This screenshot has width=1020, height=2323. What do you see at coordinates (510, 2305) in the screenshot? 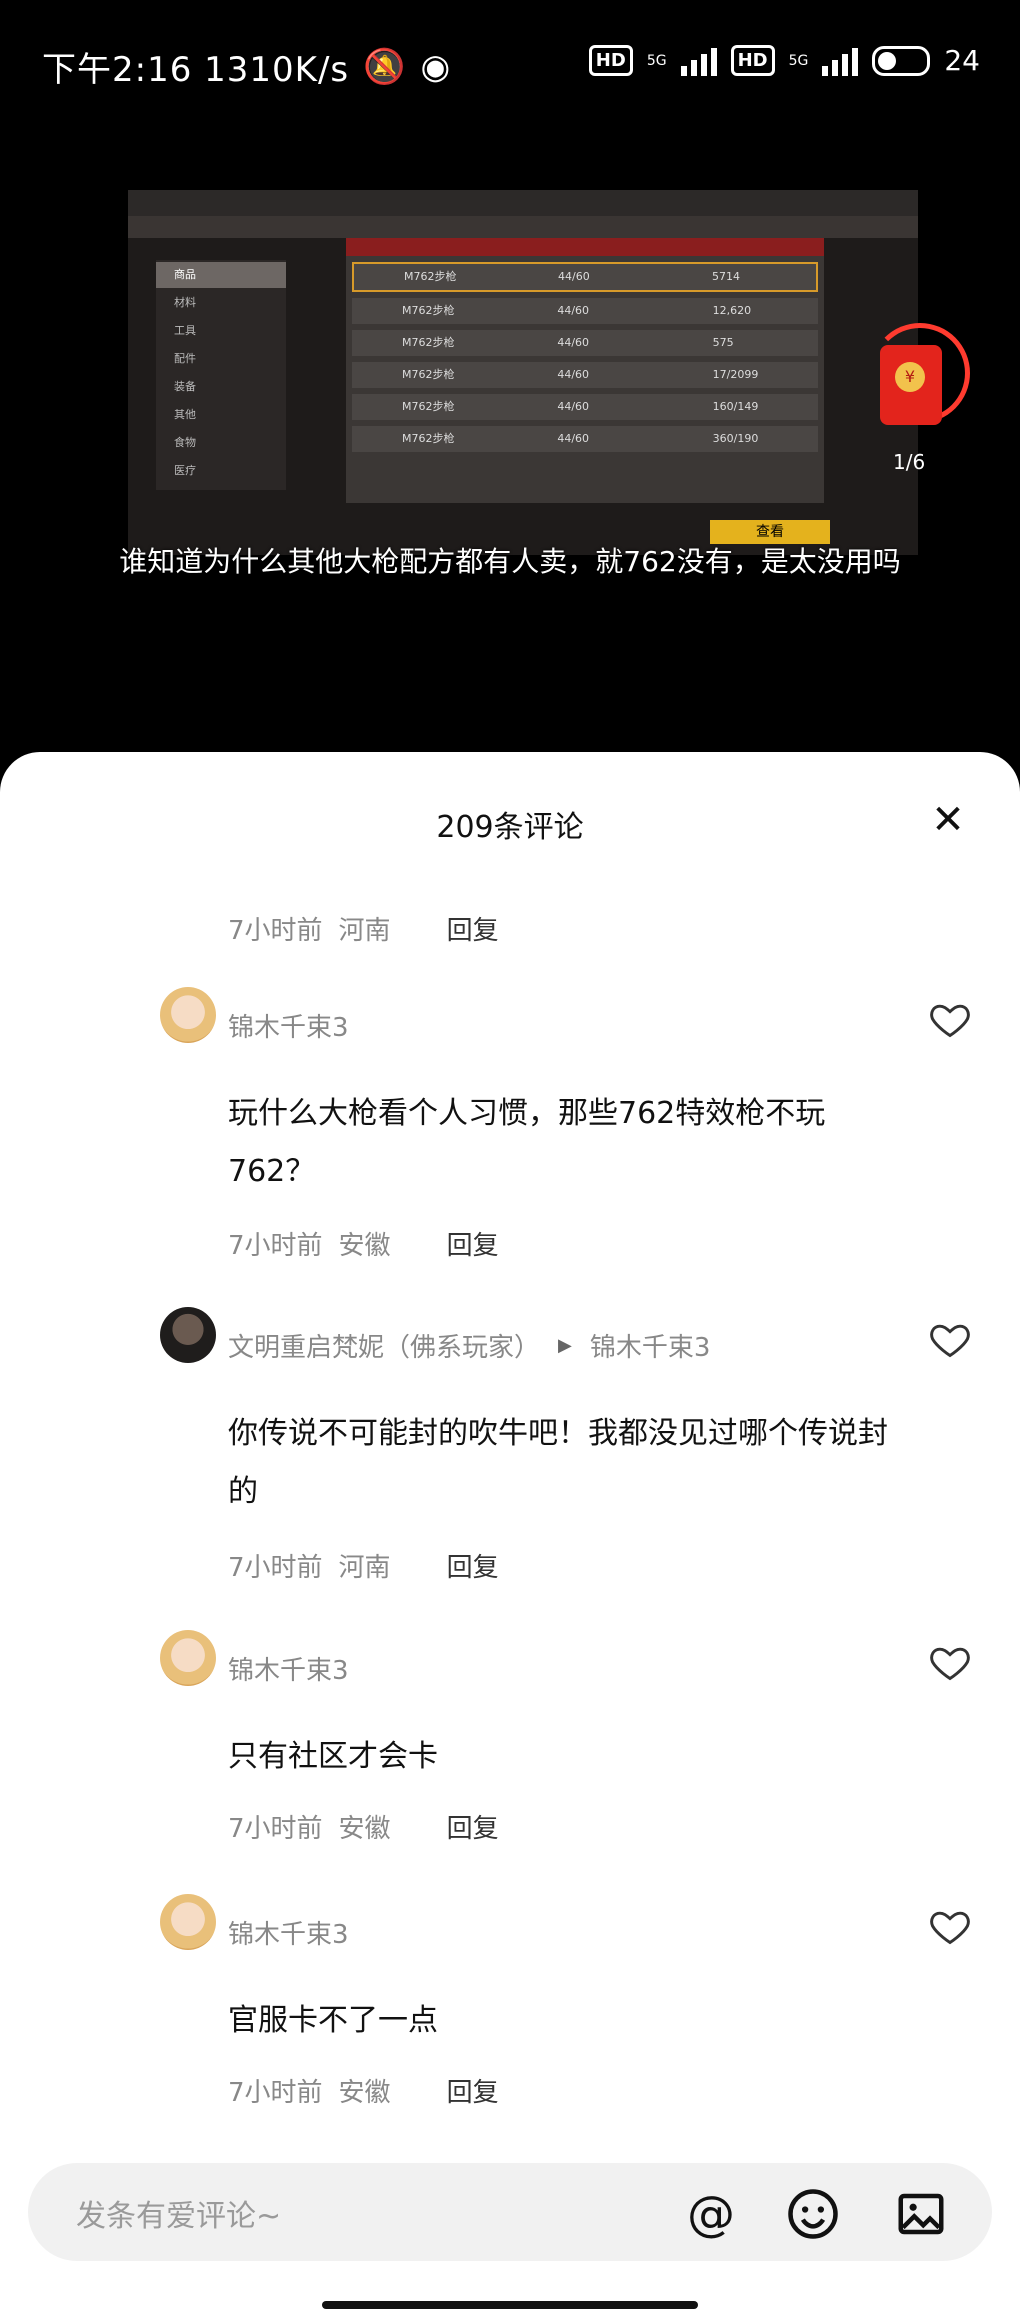
I see `home-indicator` at bounding box center [510, 2305].